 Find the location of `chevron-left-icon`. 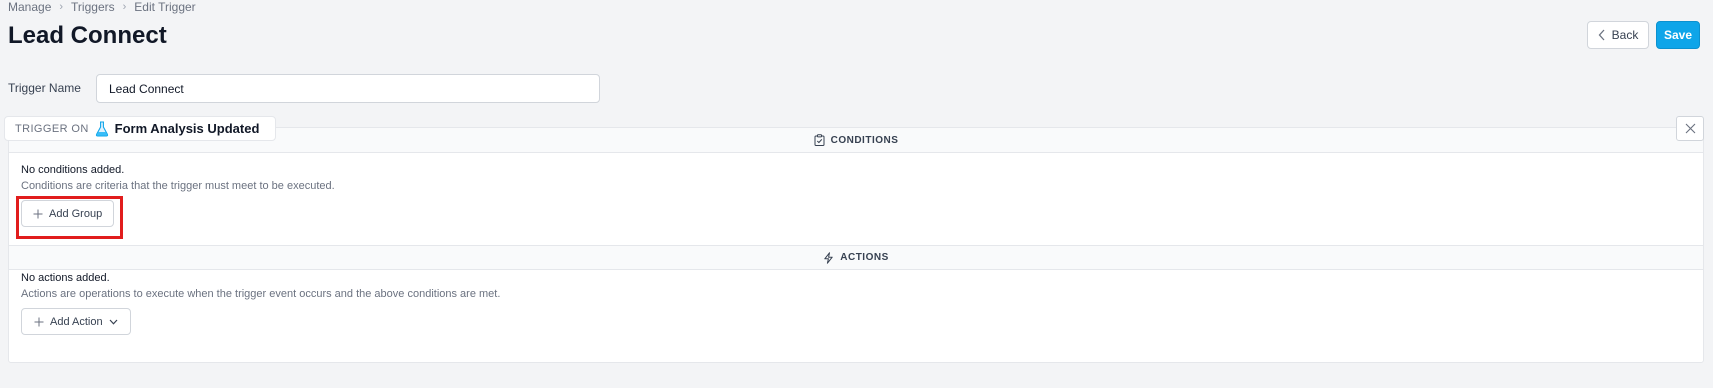

chevron-left-icon is located at coordinates (1601, 35).